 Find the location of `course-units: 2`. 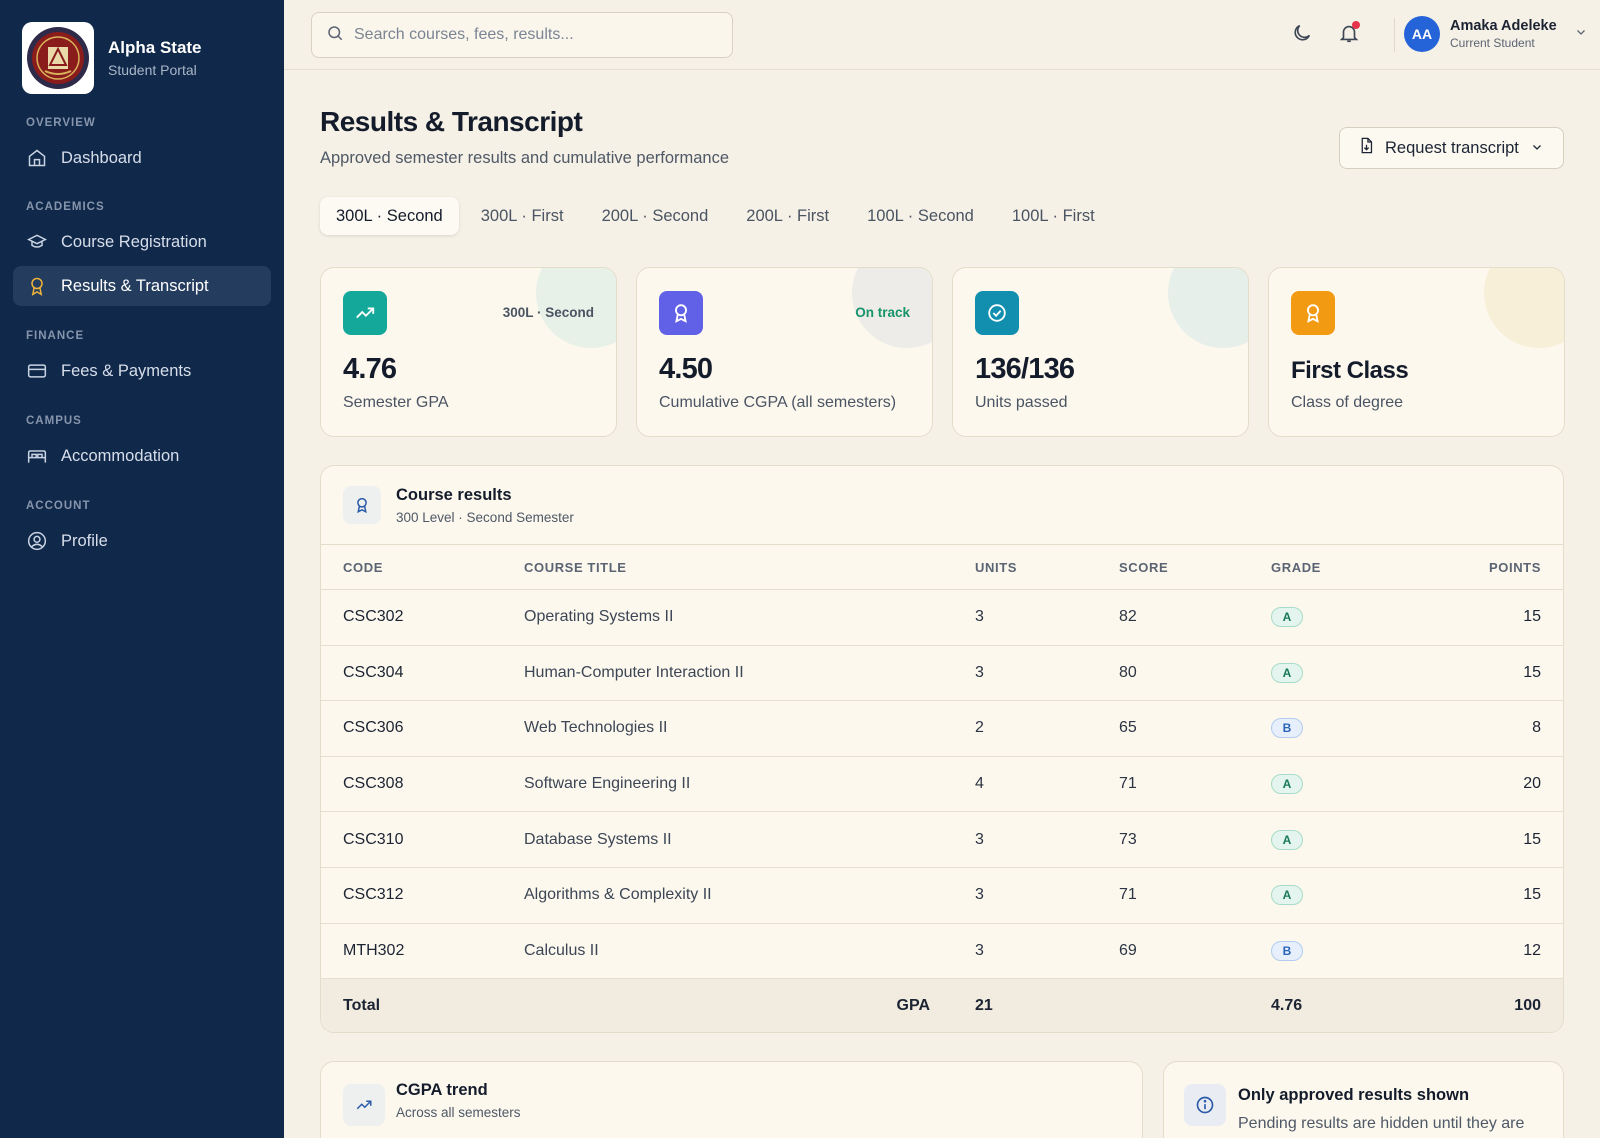

course-units: 2 is located at coordinates (979, 728).